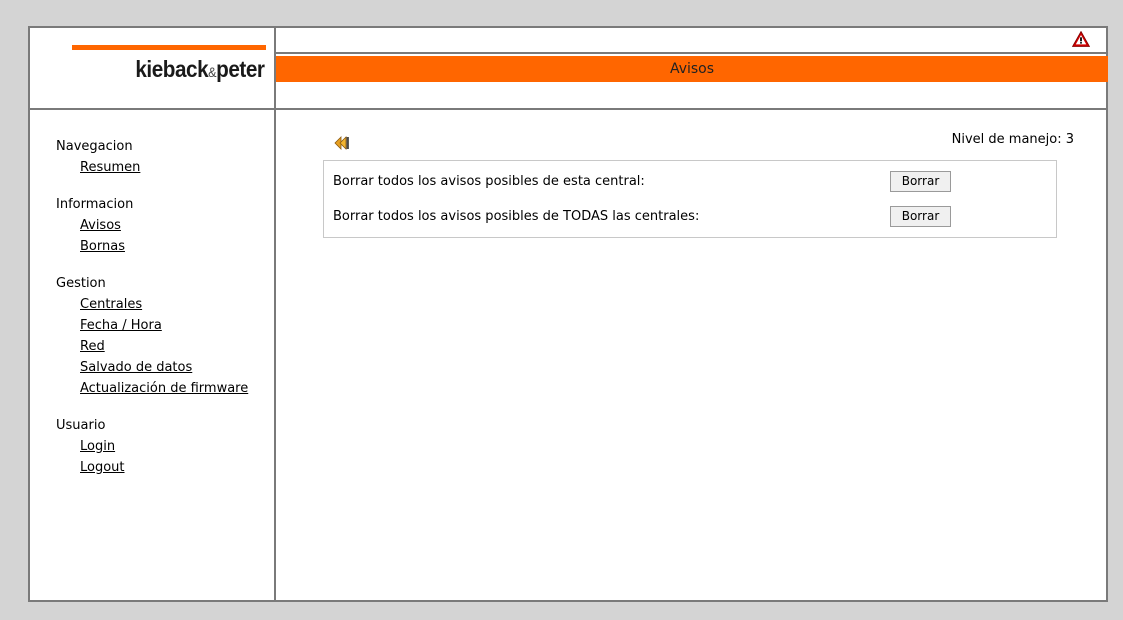 The width and height of the screenshot is (1123, 620). Describe the element at coordinates (692, 41) in the screenshot. I see `top-status-bar` at that location.